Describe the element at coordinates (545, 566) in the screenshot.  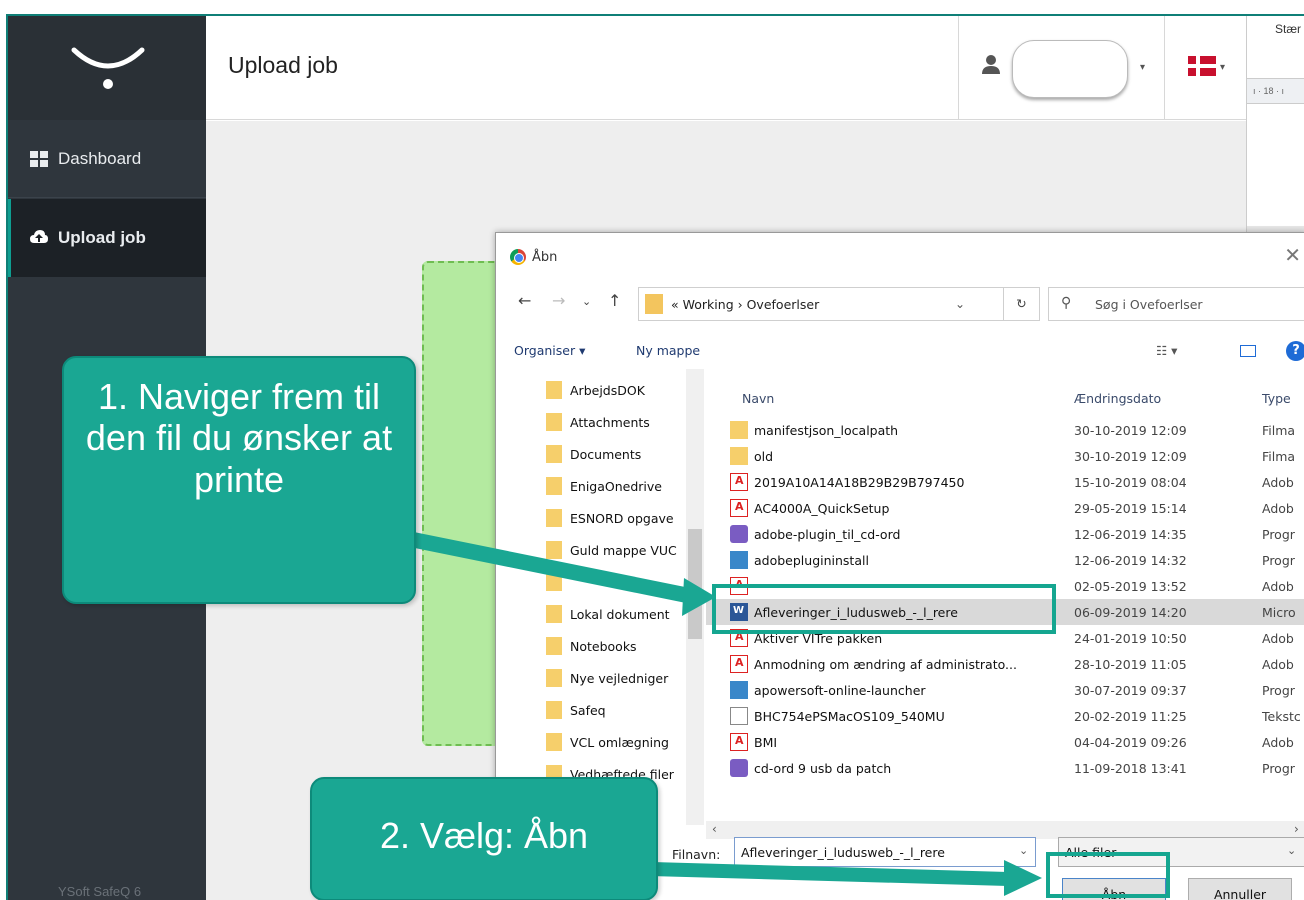
I see `arrow-to-file` at that location.